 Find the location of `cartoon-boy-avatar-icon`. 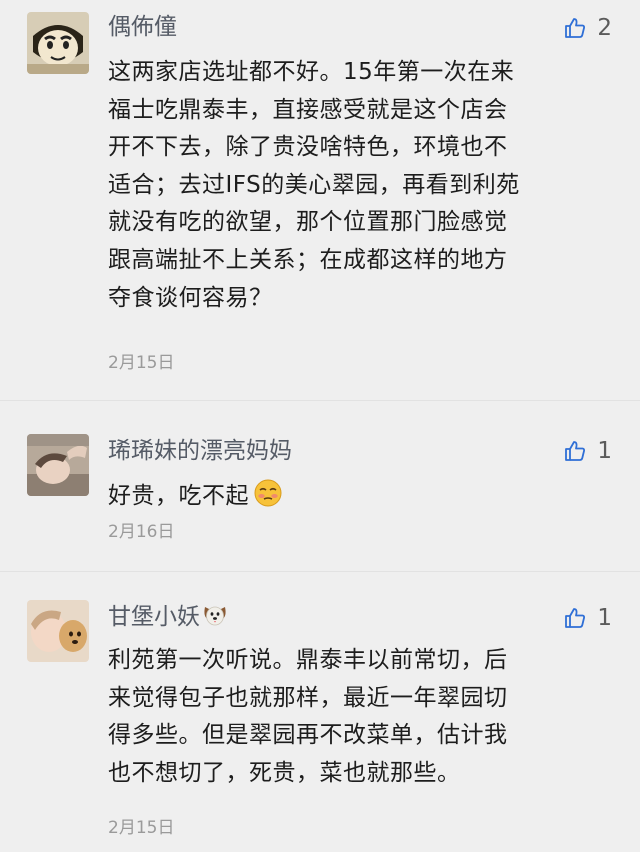

cartoon-boy-avatar-icon is located at coordinates (58, 43).